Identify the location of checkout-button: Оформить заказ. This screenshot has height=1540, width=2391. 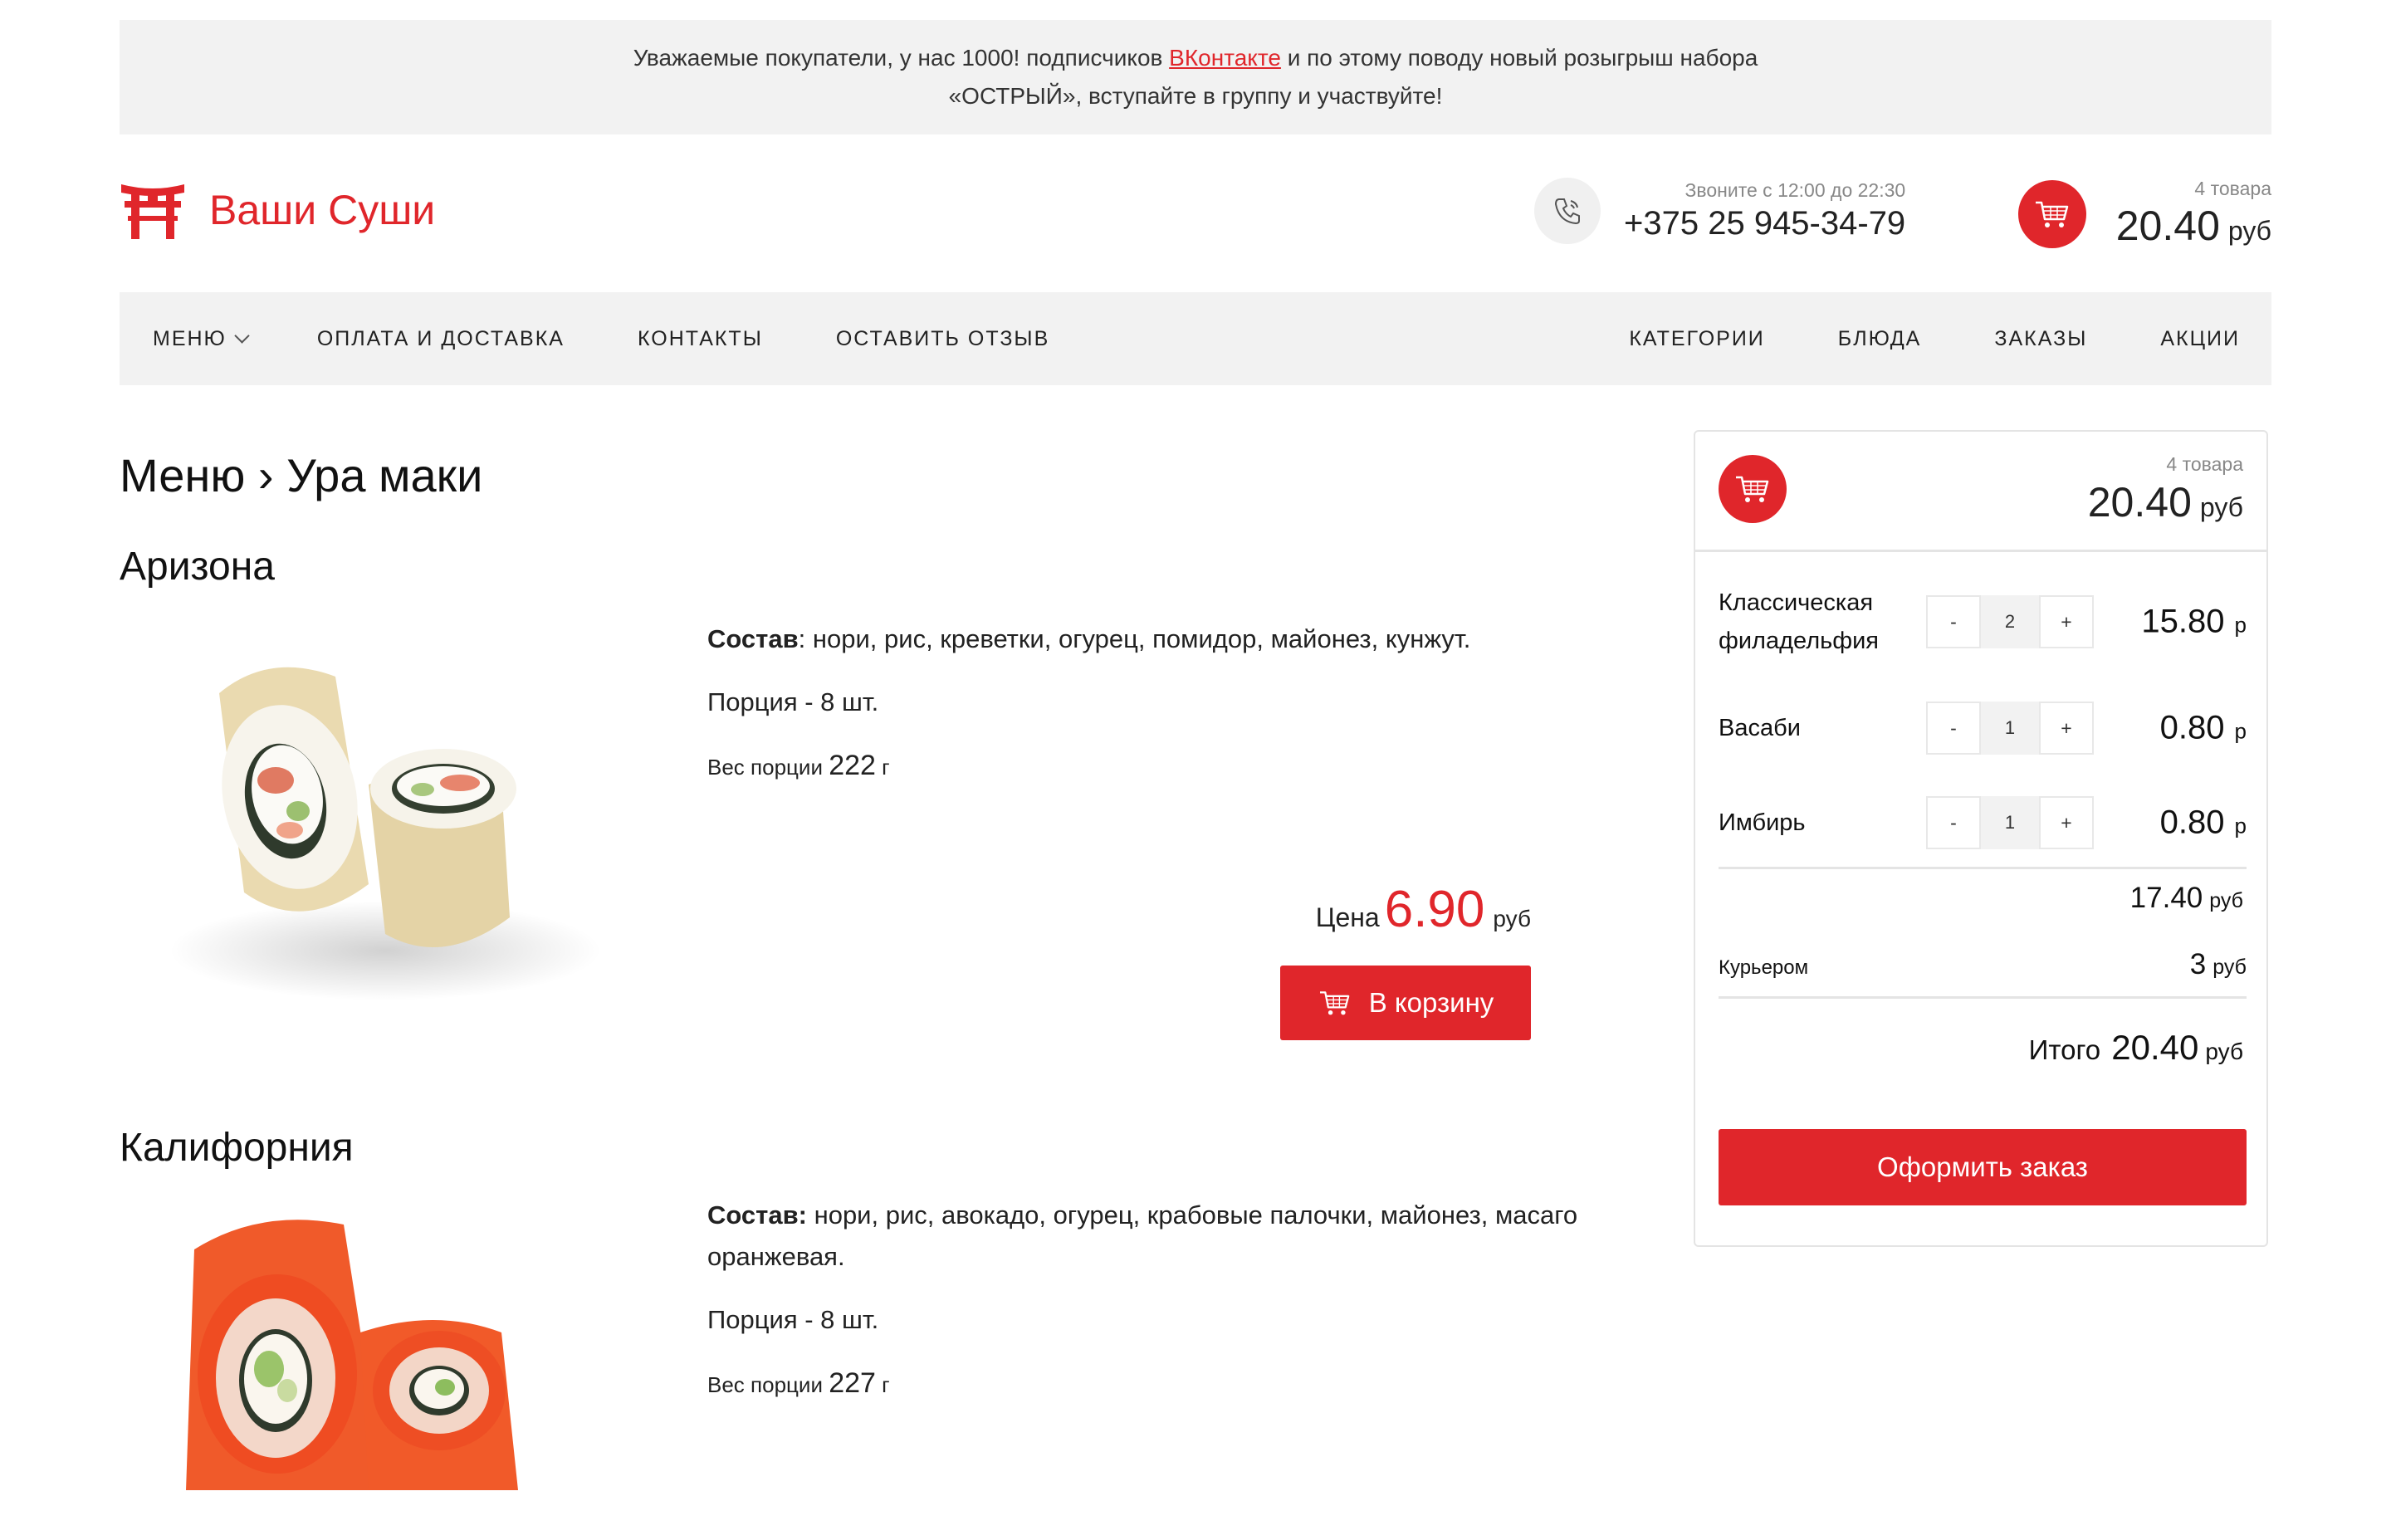
(1983, 1167).